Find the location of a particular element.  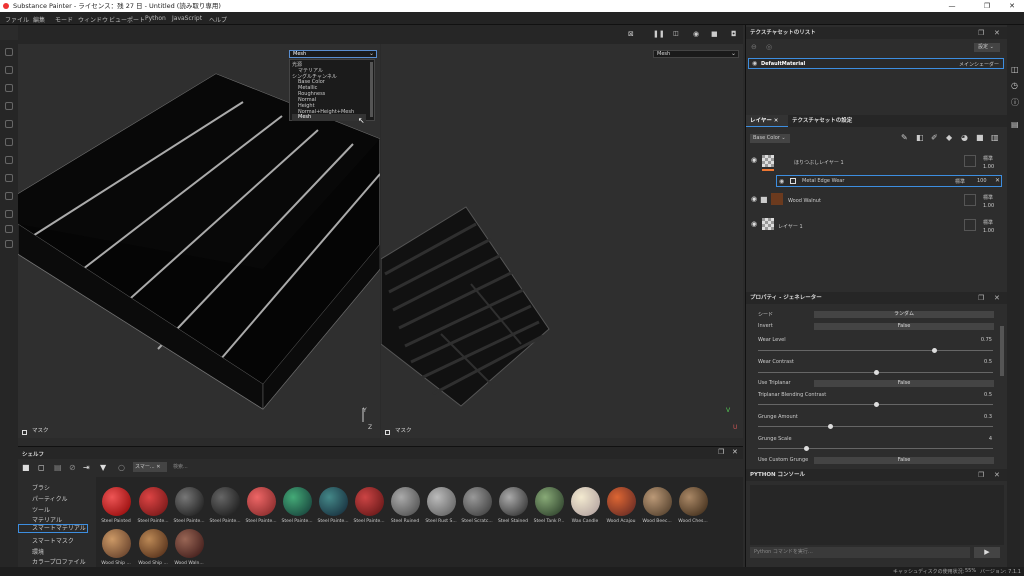

channel-select: Base Color ⌄ is located at coordinates (770, 138).